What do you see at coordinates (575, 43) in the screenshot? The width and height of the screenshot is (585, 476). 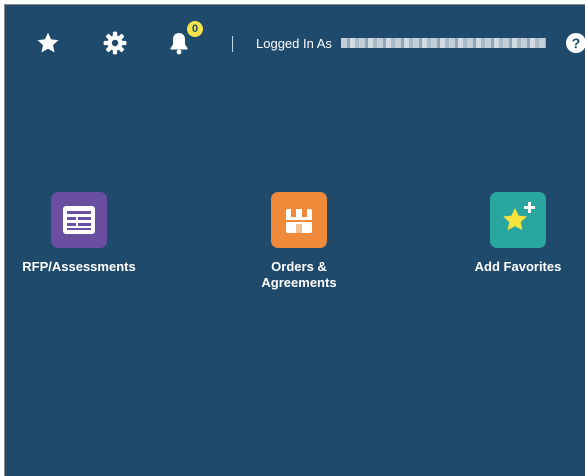 I see `help-icon: ?` at bounding box center [575, 43].